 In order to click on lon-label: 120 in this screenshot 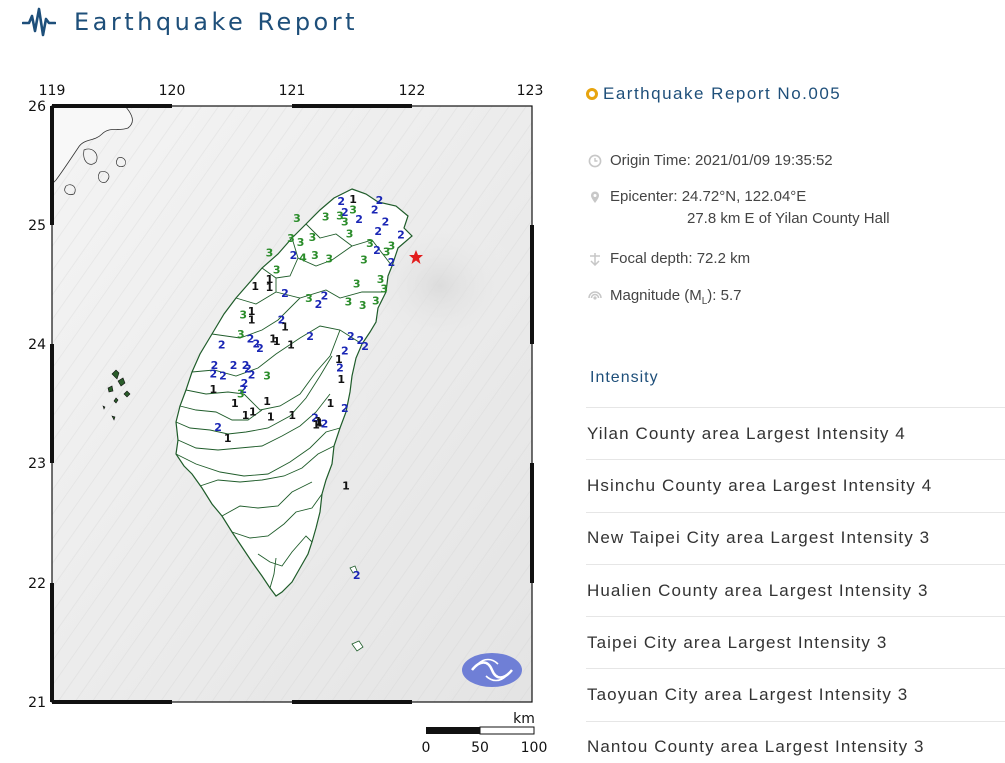, I will do `click(172, 91)`.